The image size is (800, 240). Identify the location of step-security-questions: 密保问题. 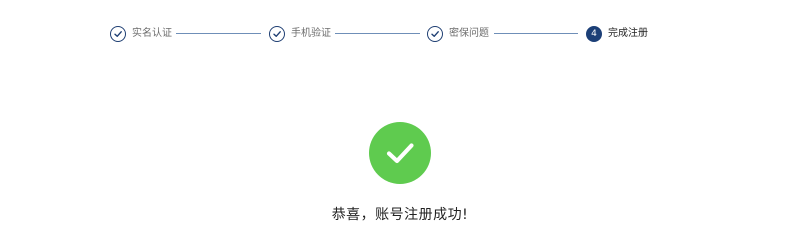
(458, 34).